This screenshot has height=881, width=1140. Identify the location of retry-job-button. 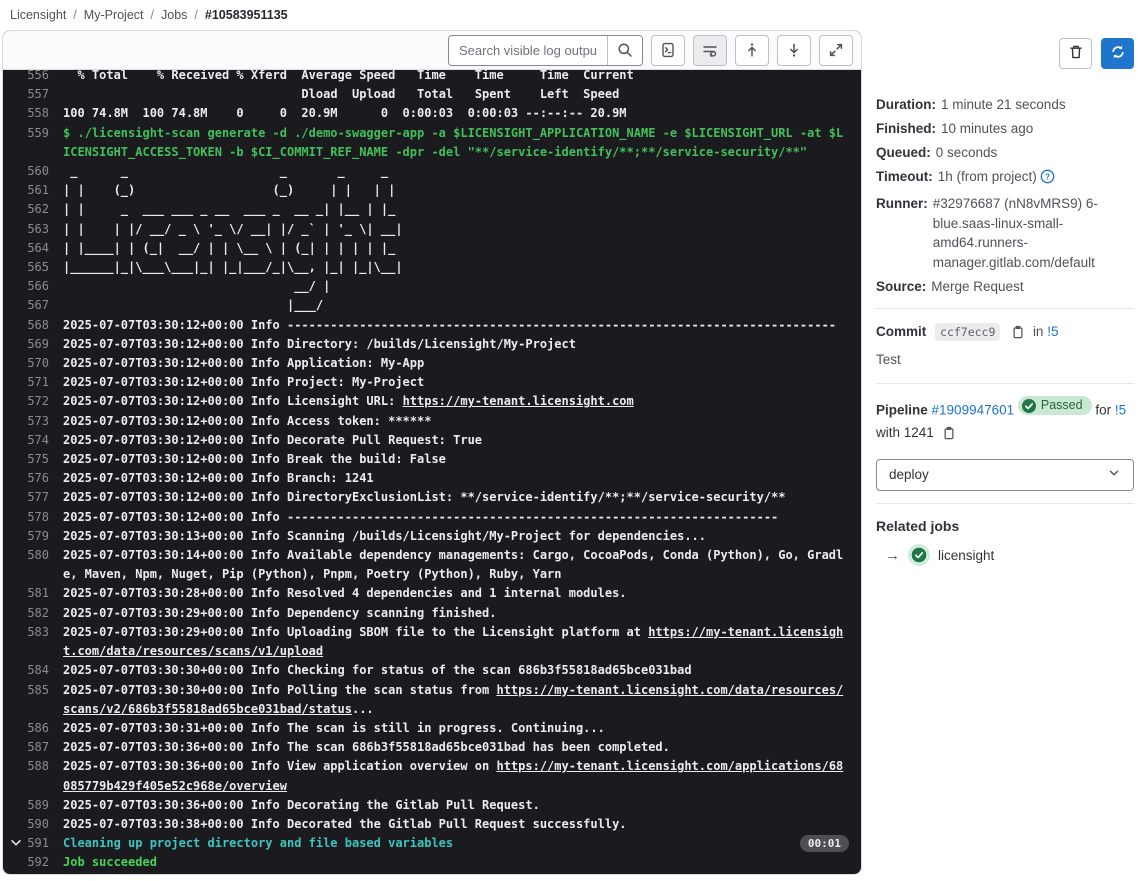
(1117, 53).